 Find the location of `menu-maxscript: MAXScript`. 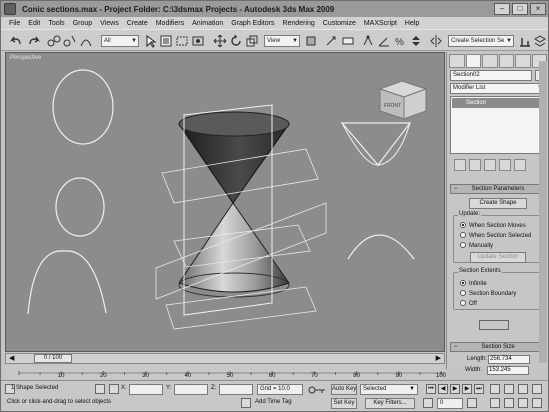

menu-maxscript: MAXScript is located at coordinates (380, 23).